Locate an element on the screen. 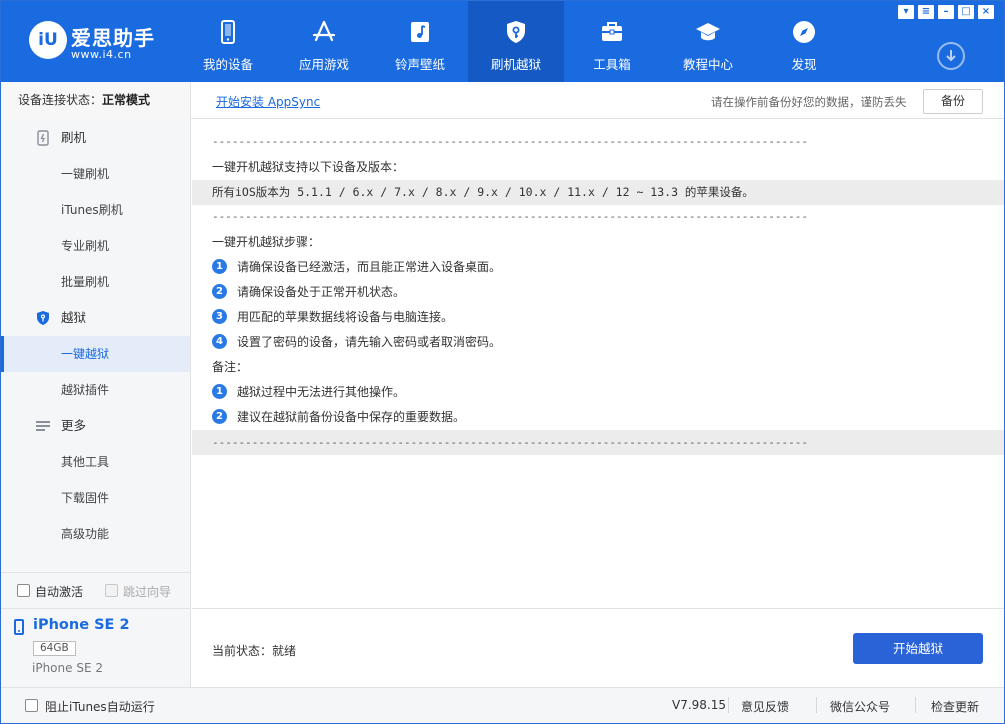 Image resolution: width=1005 pixels, height=724 pixels. note-text: 建议在越狱前备份设备中保存的重要数据。 is located at coordinates (351, 417).